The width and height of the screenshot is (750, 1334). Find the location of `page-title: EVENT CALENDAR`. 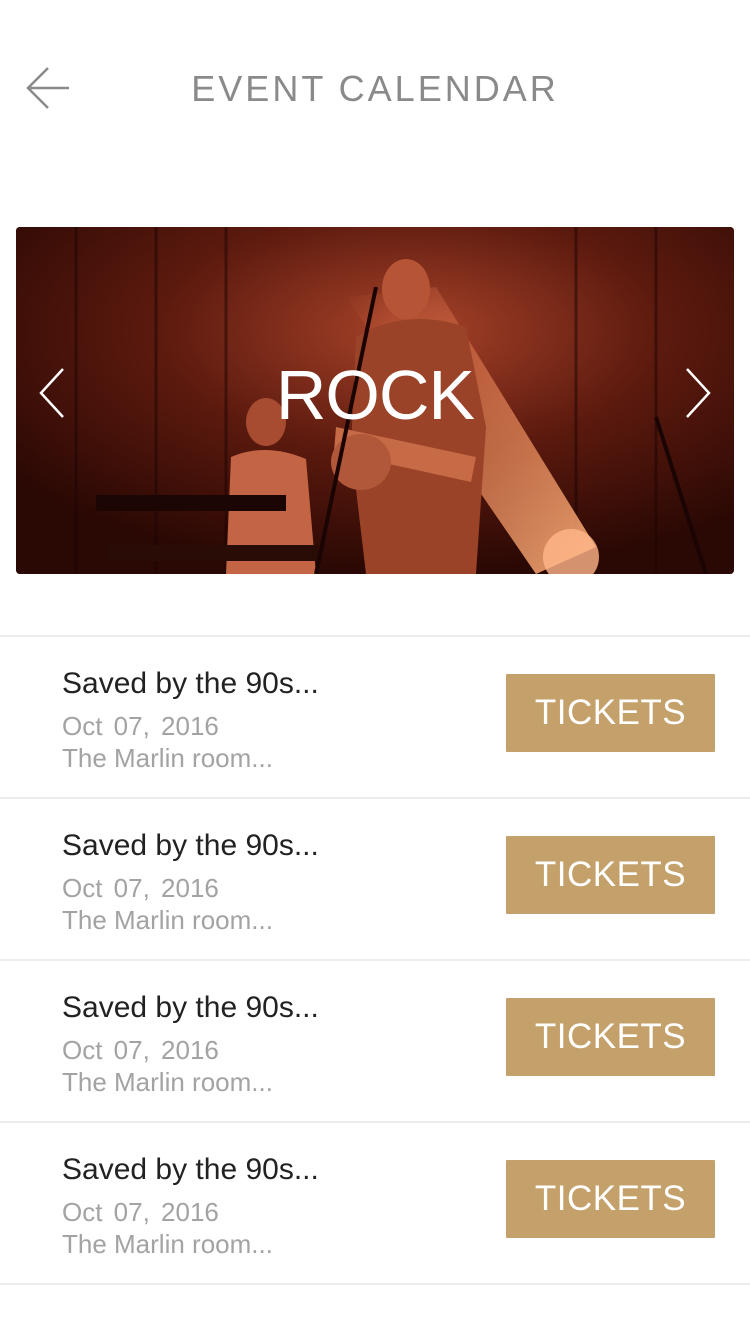

page-title: EVENT CALENDAR is located at coordinates (375, 88).